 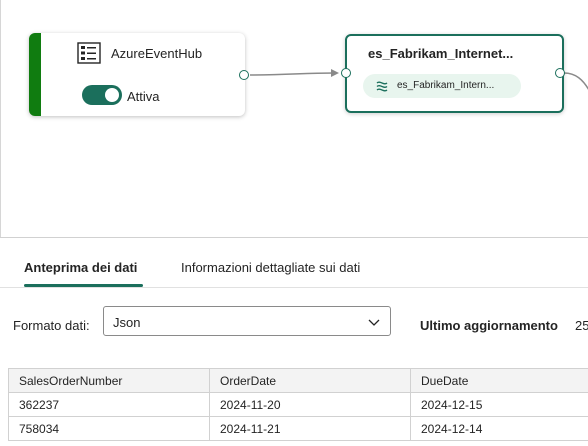 What do you see at coordinates (489, 325) in the screenshot?
I see `last-update-label: Ultimo aggiornamento` at bounding box center [489, 325].